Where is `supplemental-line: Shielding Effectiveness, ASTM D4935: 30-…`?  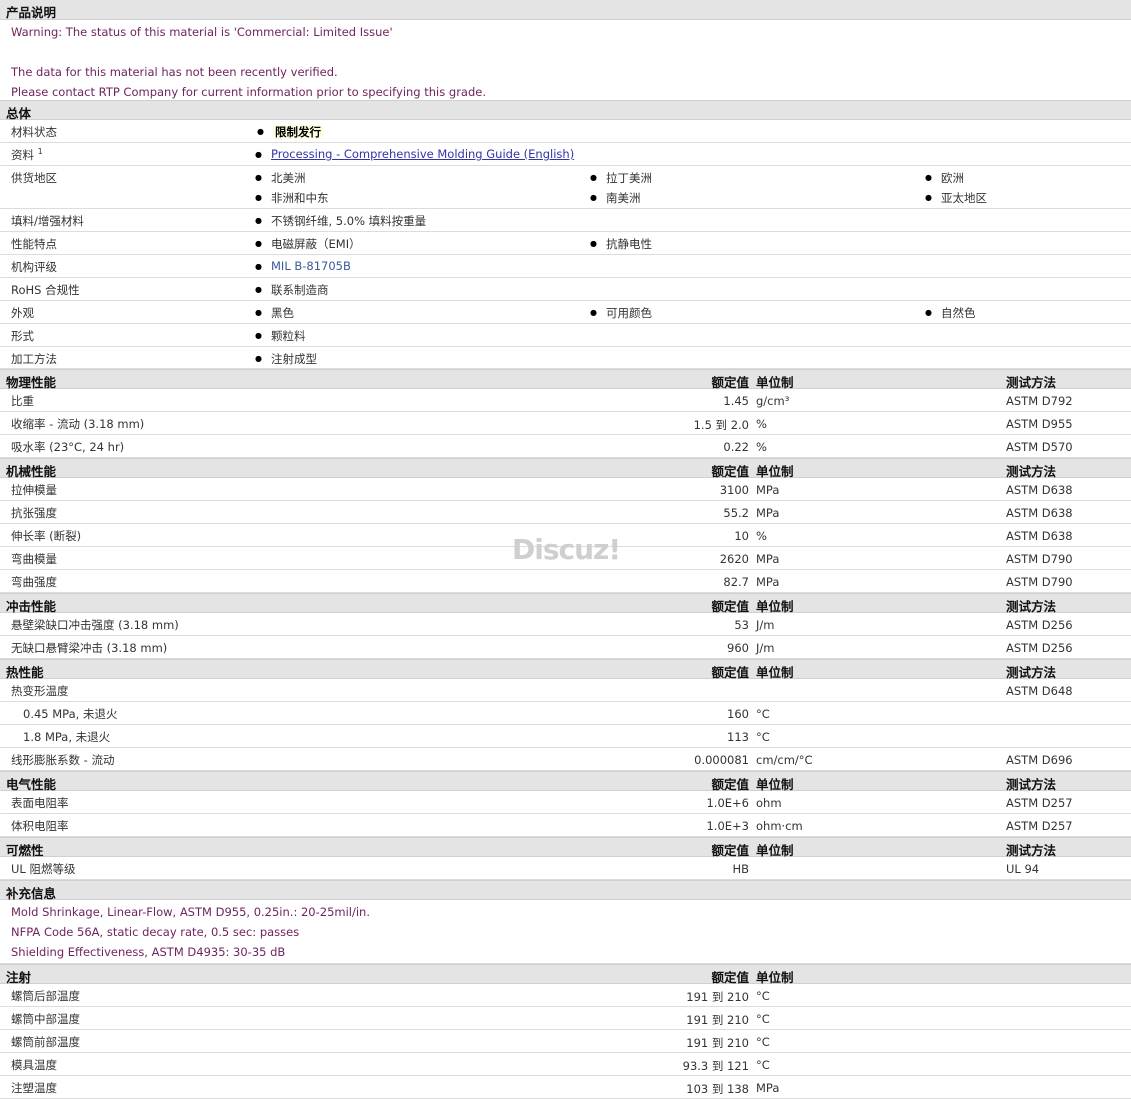 supplemental-line: Shielding Effectiveness, ASTM D4935: 30-… is located at coordinates (148, 952).